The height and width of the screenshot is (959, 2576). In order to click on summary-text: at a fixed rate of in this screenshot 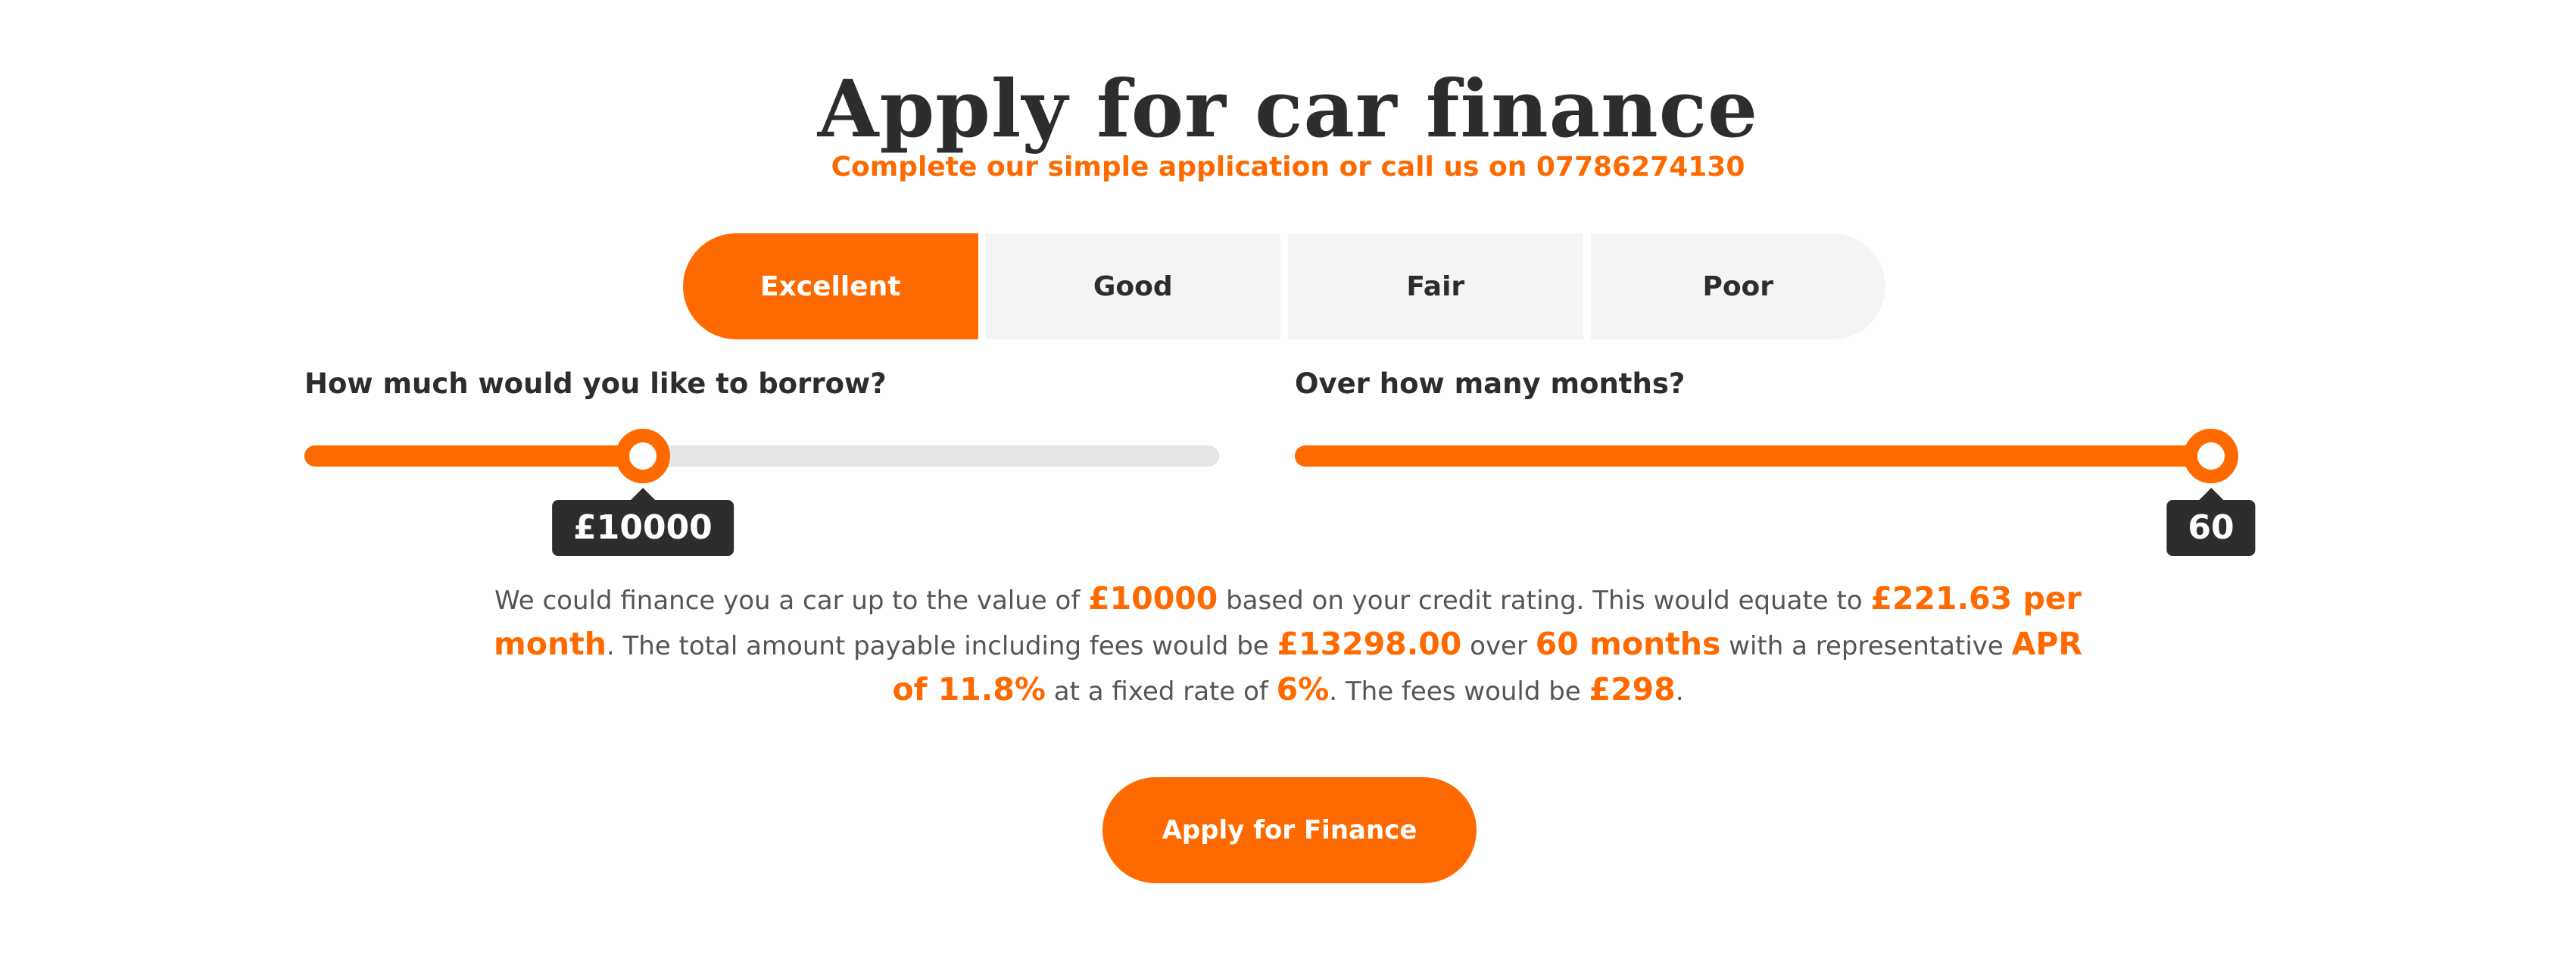, I will do `click(1161, 691)`.